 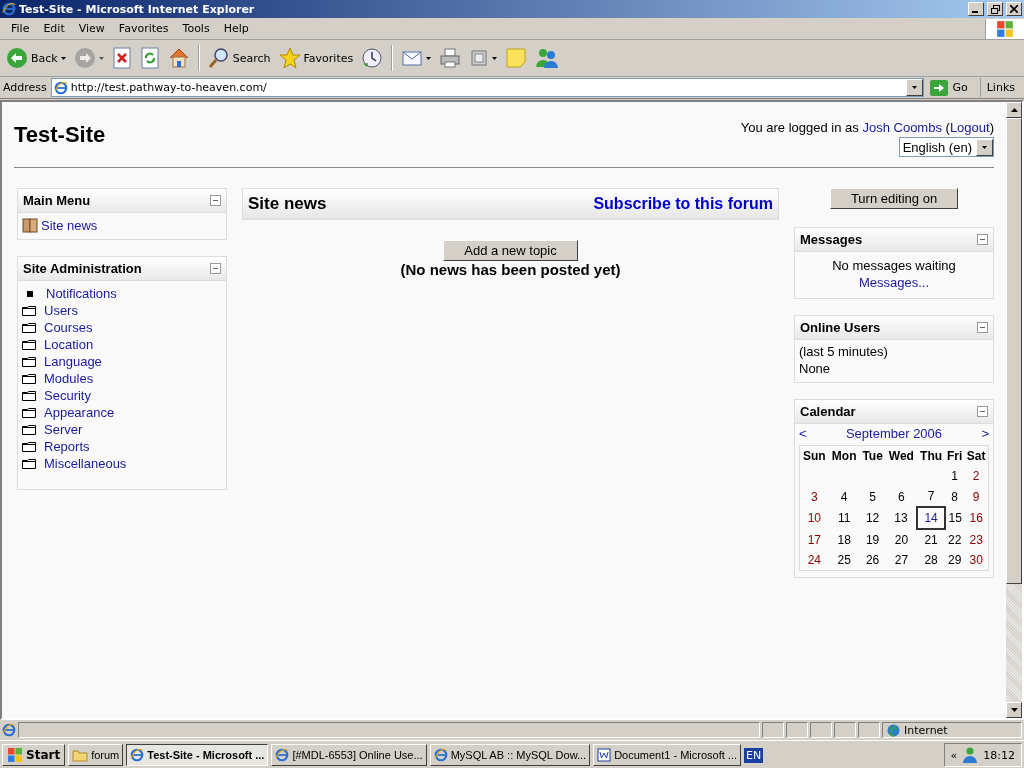 What do you see at coordinates (121, 58) in the screenshot?
I see `stop-icon` at bounding box center [121, 58].